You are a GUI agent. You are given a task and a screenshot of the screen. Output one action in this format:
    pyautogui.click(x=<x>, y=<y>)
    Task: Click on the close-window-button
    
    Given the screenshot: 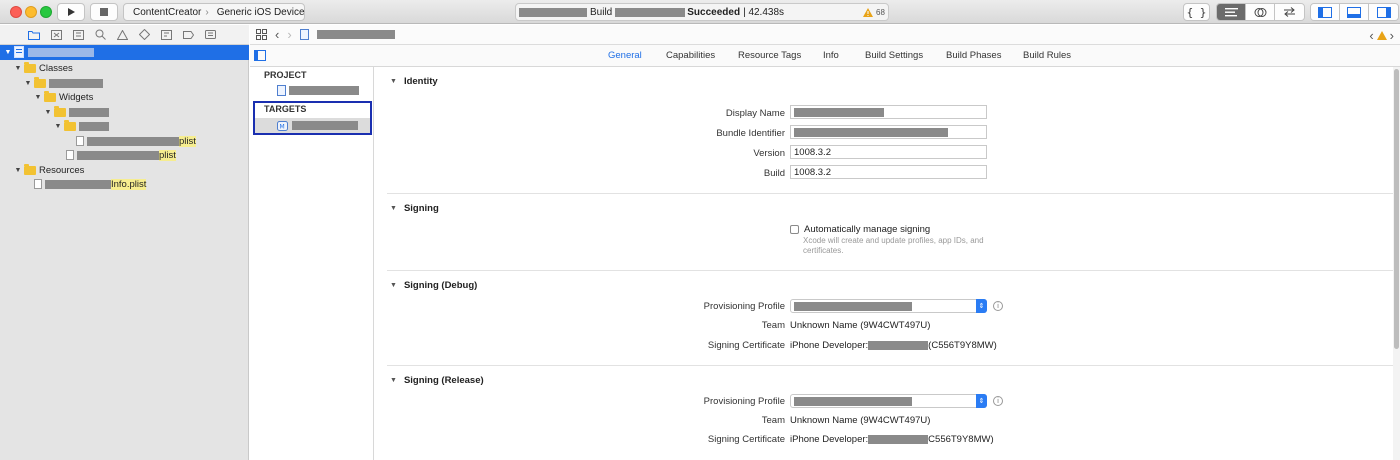 What is the action you would take?
    pyautogui.click(x=16, y=12)
    